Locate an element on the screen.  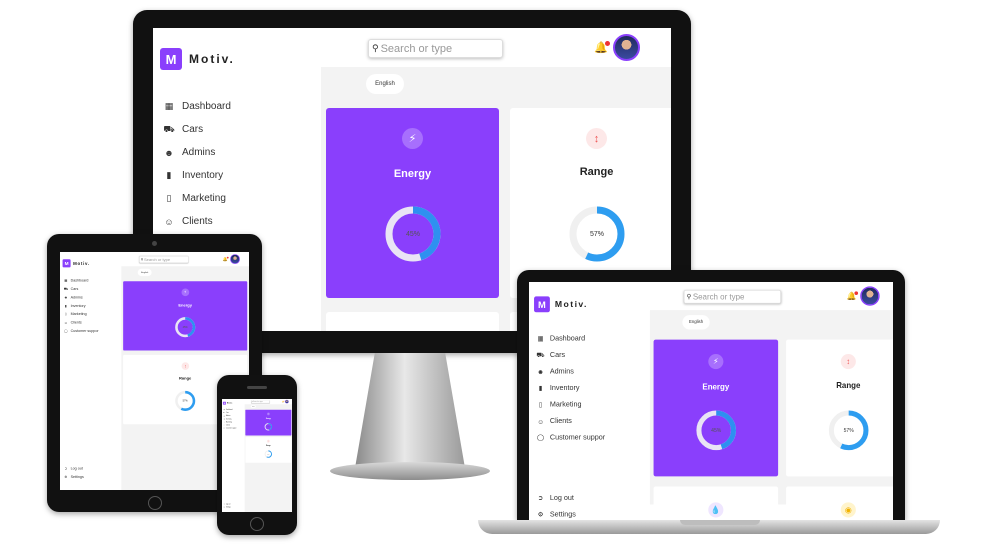
sidebar-item-label: Log out is located at coordinates (76, 468).